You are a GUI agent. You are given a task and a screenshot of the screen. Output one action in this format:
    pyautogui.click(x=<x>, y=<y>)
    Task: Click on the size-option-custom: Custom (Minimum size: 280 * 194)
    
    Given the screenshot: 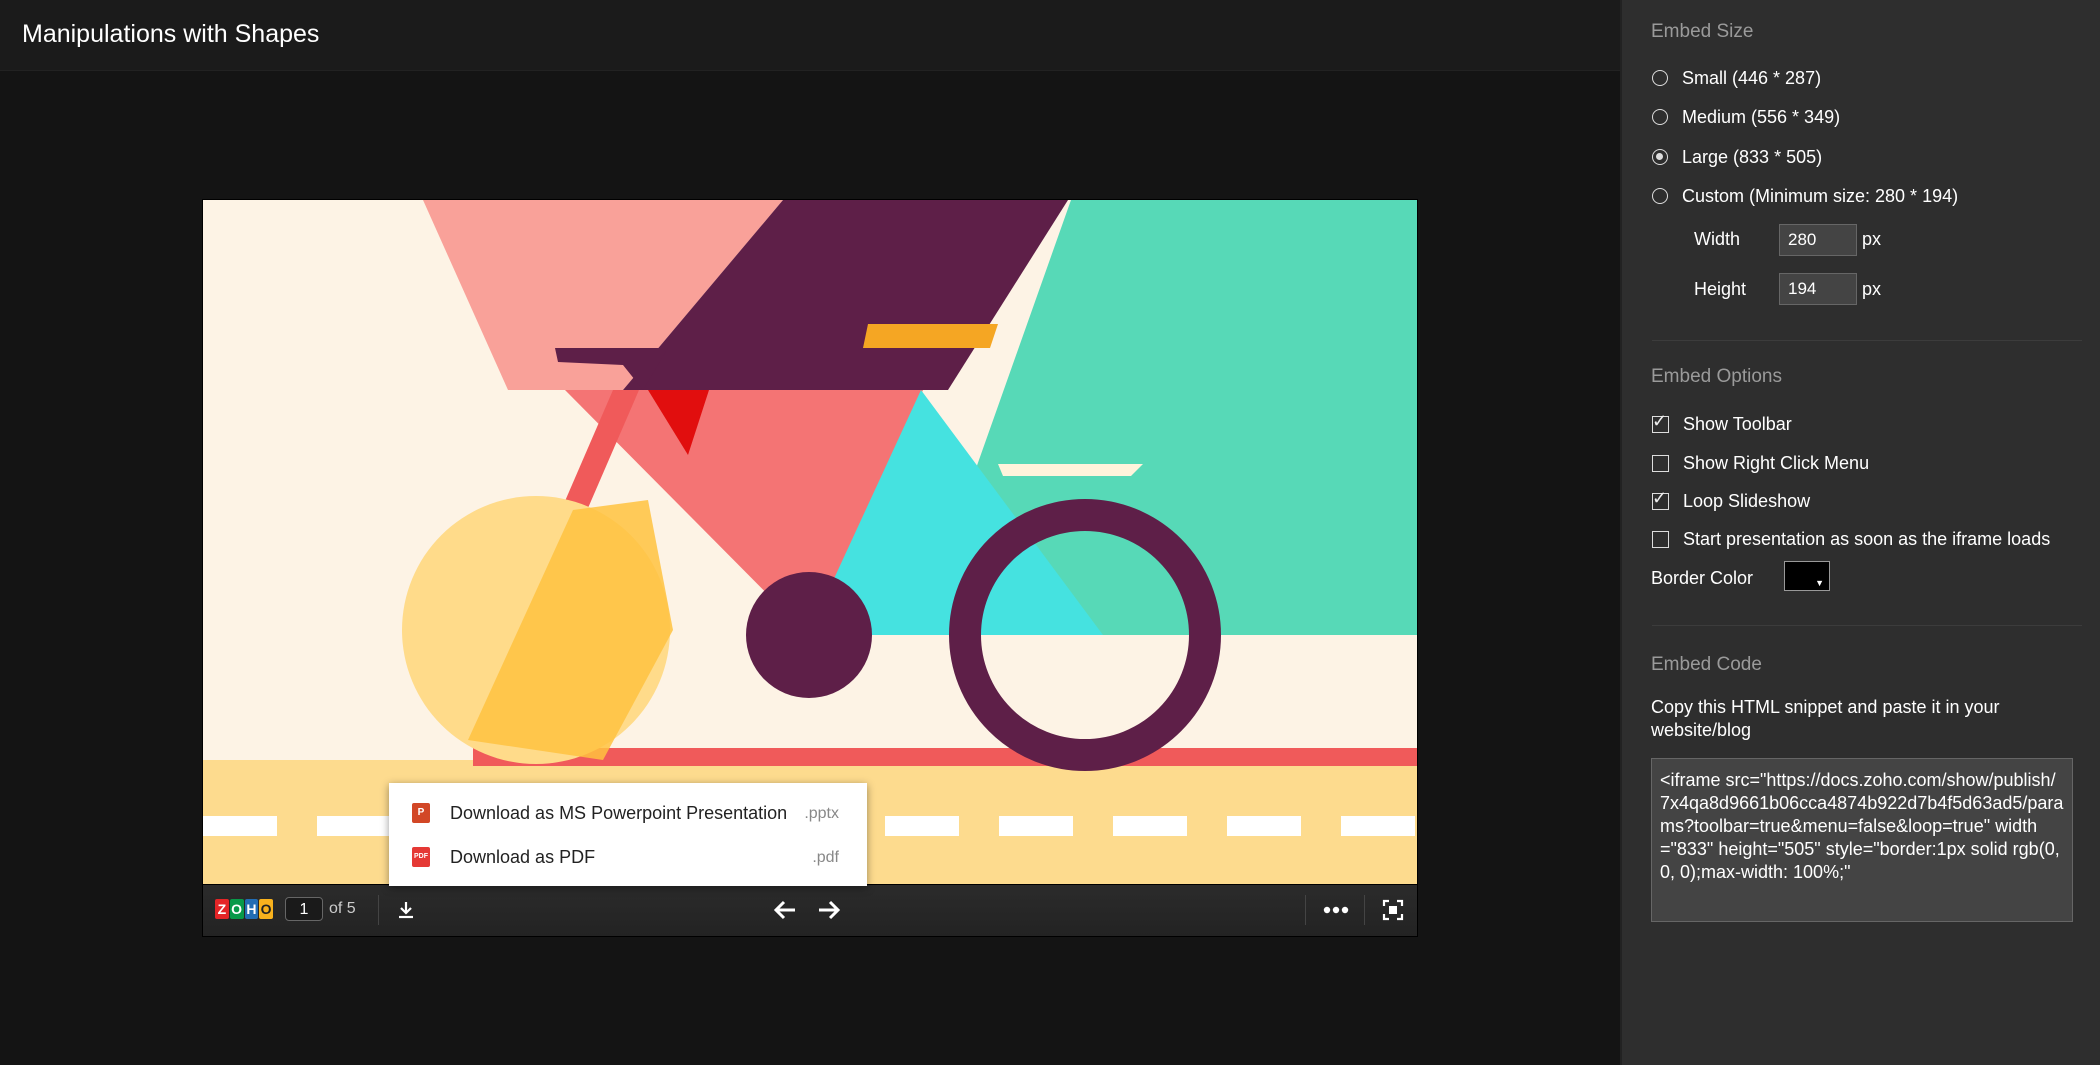 What is the action you would take?
    pyautogui.click(x=1805, y=196)
    